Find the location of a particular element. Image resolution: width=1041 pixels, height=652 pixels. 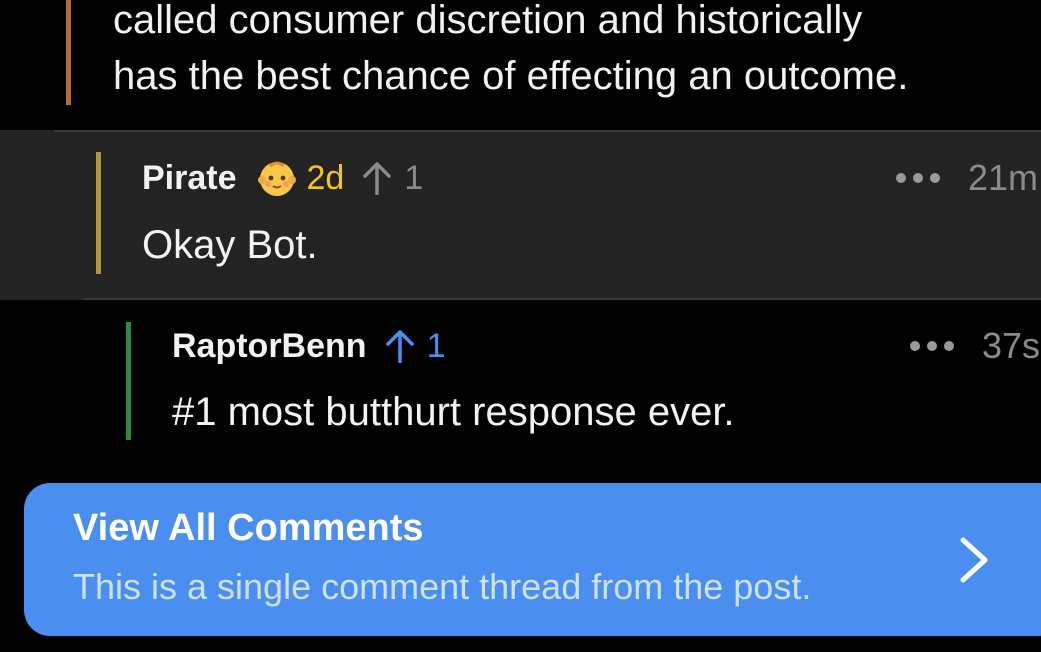

comment-meta-right: 21m is located at coordinates (967, 178).